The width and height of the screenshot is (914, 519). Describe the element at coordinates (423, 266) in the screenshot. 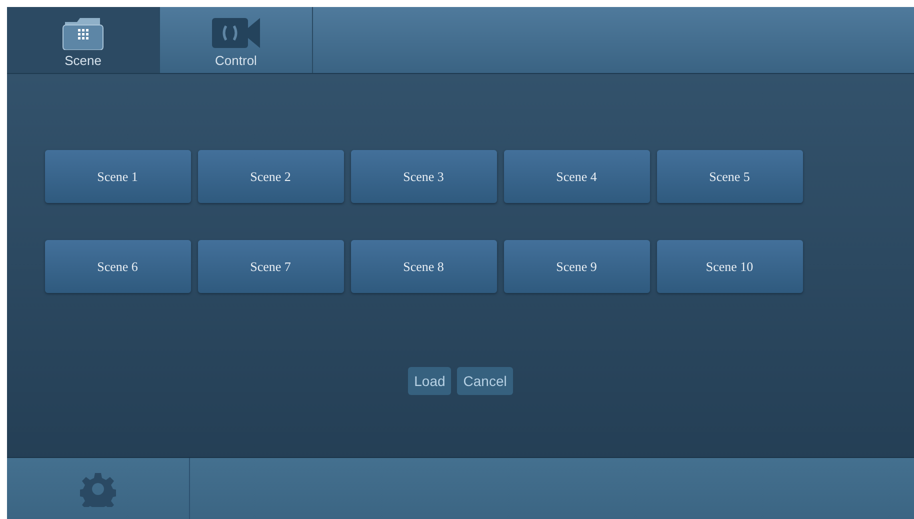

I see `scene-button: Scene 8` at that location.